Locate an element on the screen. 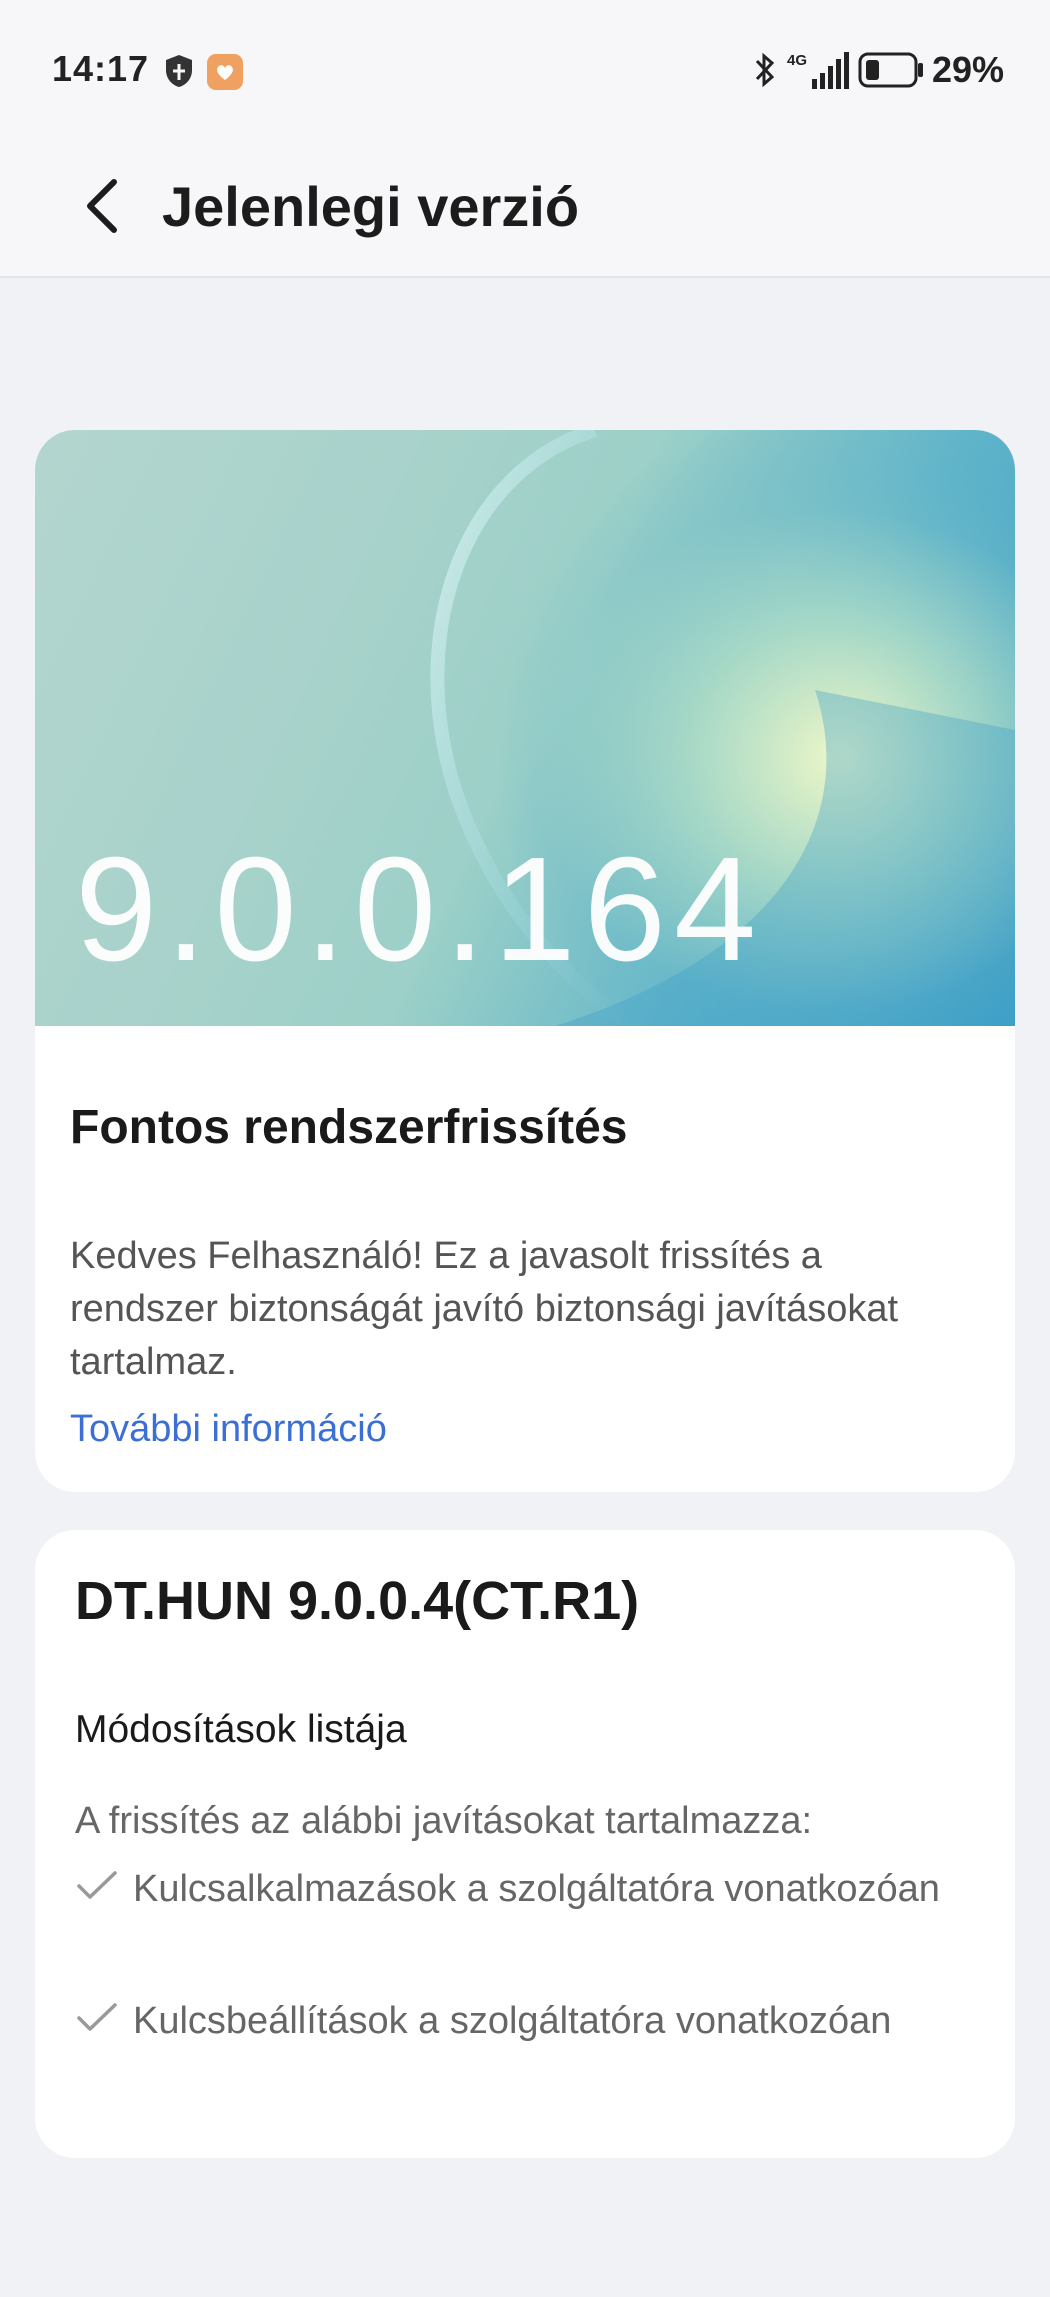 This screenshot has height=2297, width=1050. build-number: DT.HUN 9.0.0.4(CT.R1) is located at coordinates (357, 1601).